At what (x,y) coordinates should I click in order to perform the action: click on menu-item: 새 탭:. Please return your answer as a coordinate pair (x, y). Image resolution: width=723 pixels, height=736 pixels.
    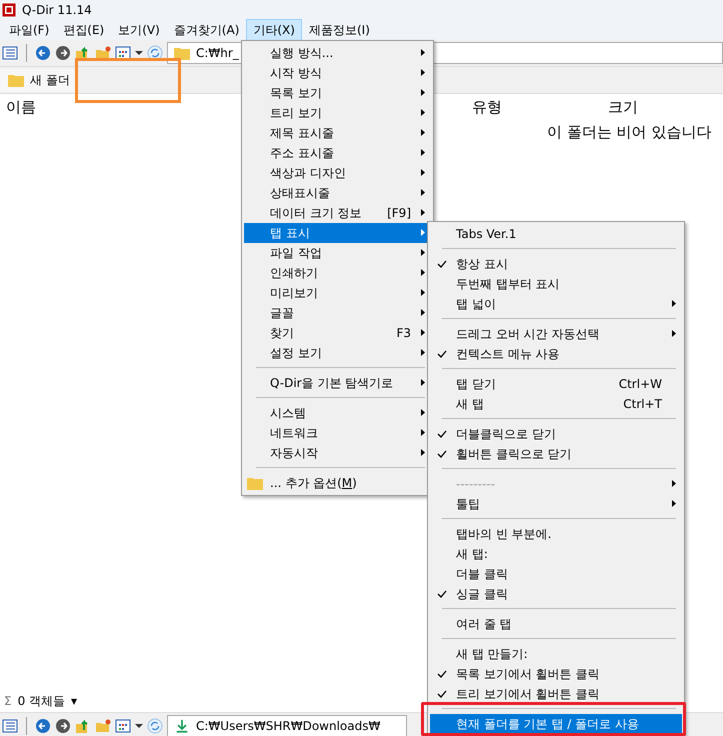
    Looking at the image, I should click on (556, 554).